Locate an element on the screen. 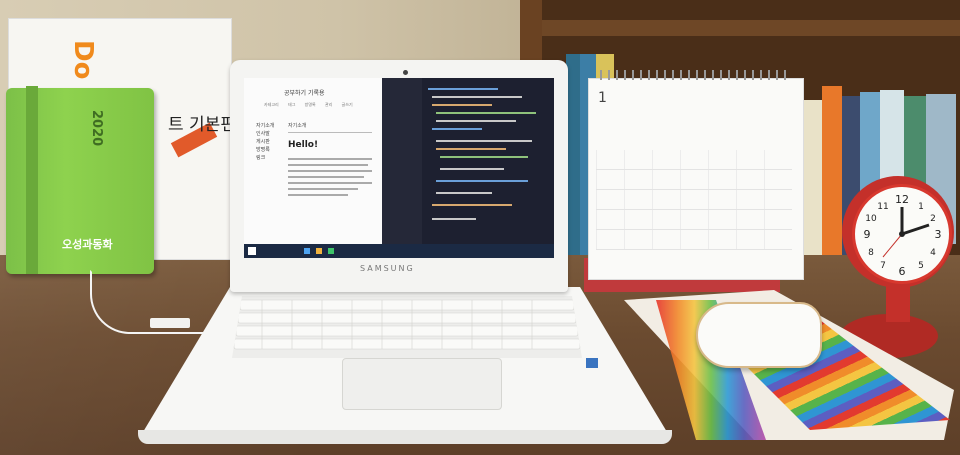 The width and height of the screenshot is (960, 455). svg-text: 3 is located at coordinates (938, 234).